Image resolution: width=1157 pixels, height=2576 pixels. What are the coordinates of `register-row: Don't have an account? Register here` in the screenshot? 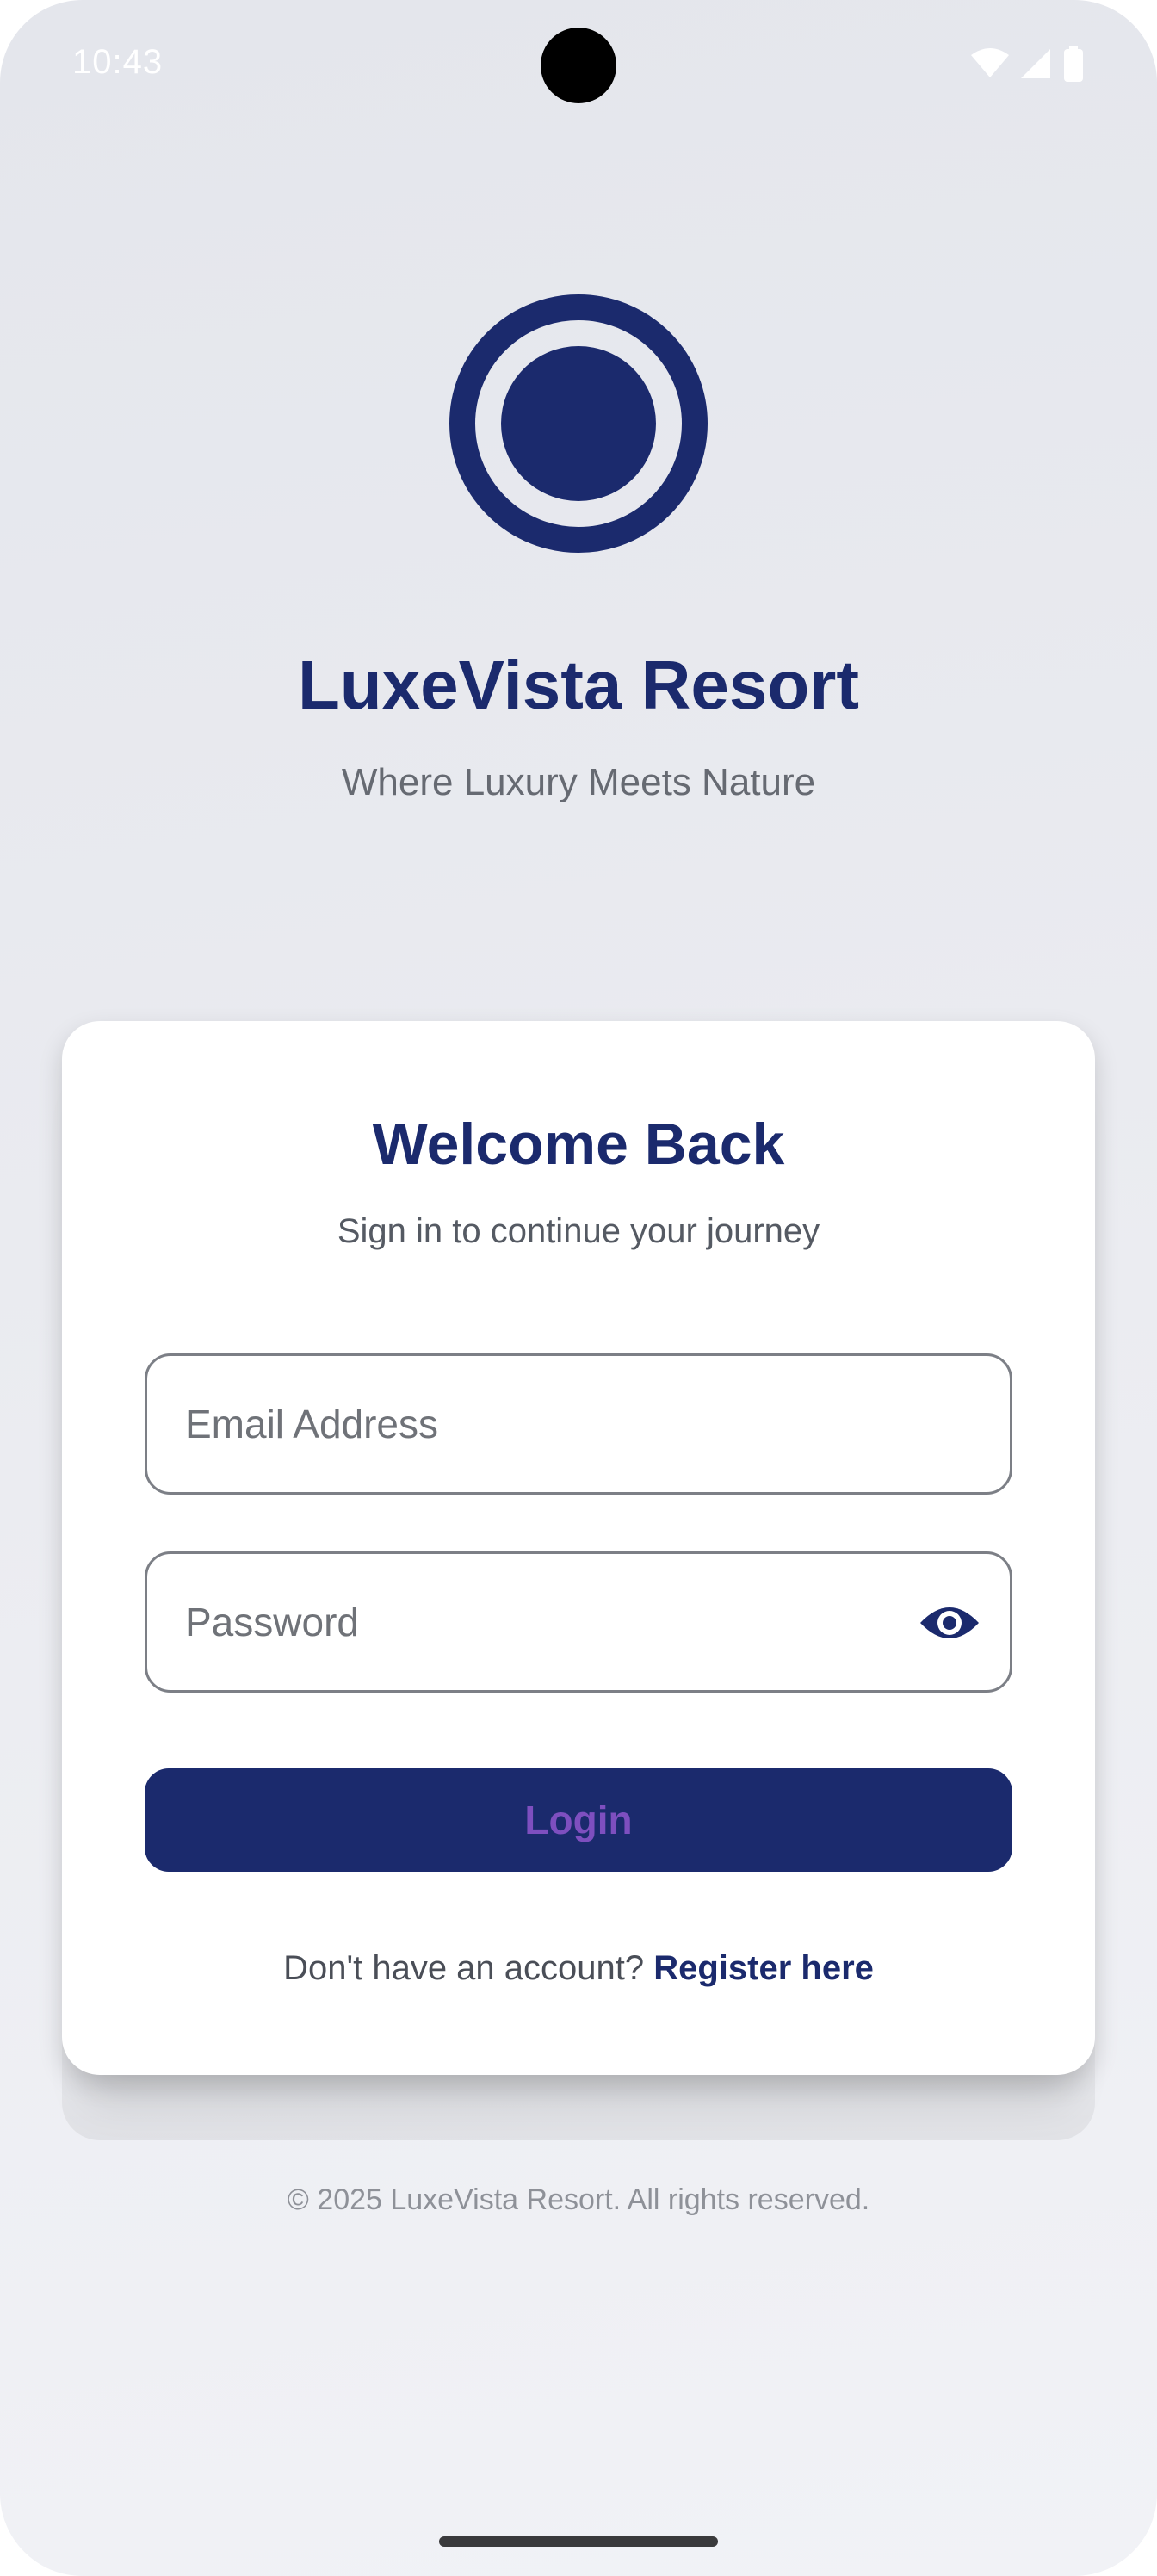 It's located at (579, 1968).